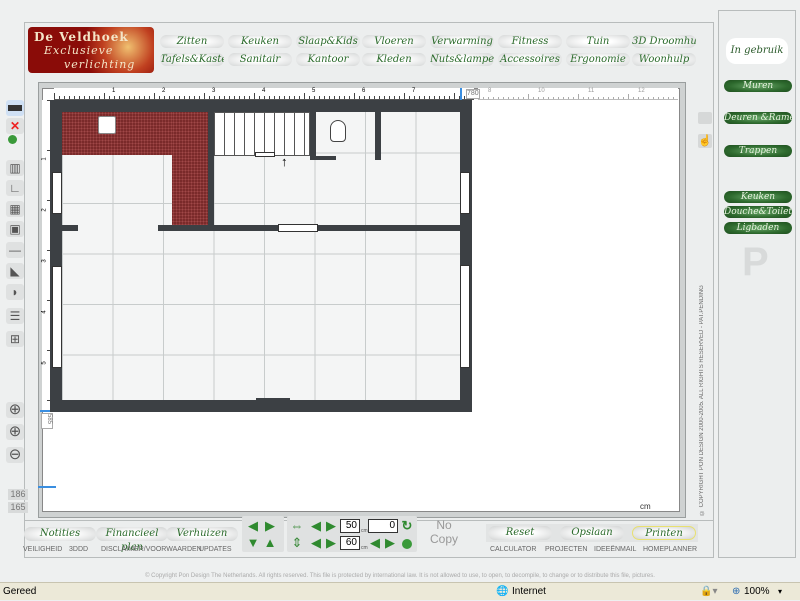 The image size is (800, 601). I want to click on height-decrease-icon: ◀, so click(316, 543).